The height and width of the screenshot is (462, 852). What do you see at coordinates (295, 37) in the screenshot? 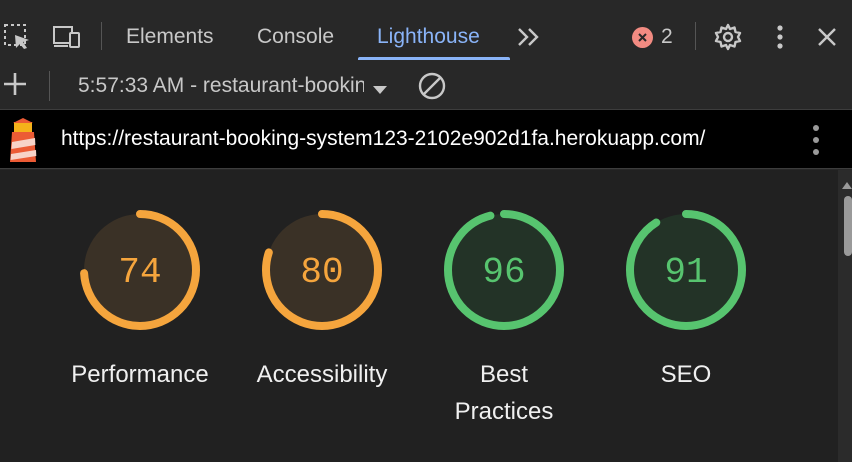
I see `tab-console: Console` at bounding box center [295, 37].